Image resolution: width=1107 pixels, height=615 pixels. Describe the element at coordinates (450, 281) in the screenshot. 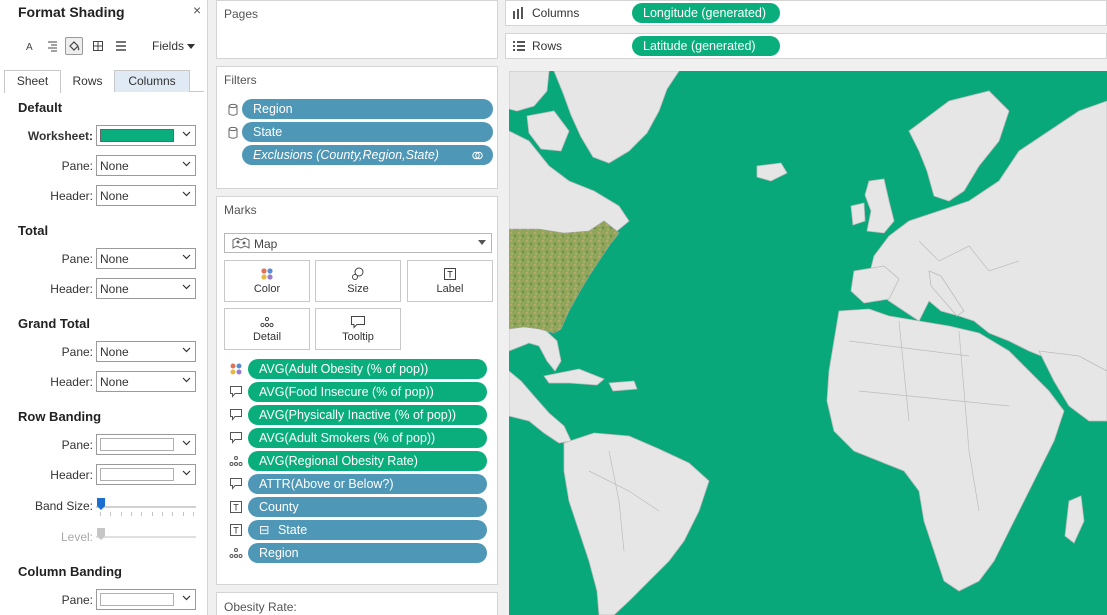

I see `label-button: Label` at that location.